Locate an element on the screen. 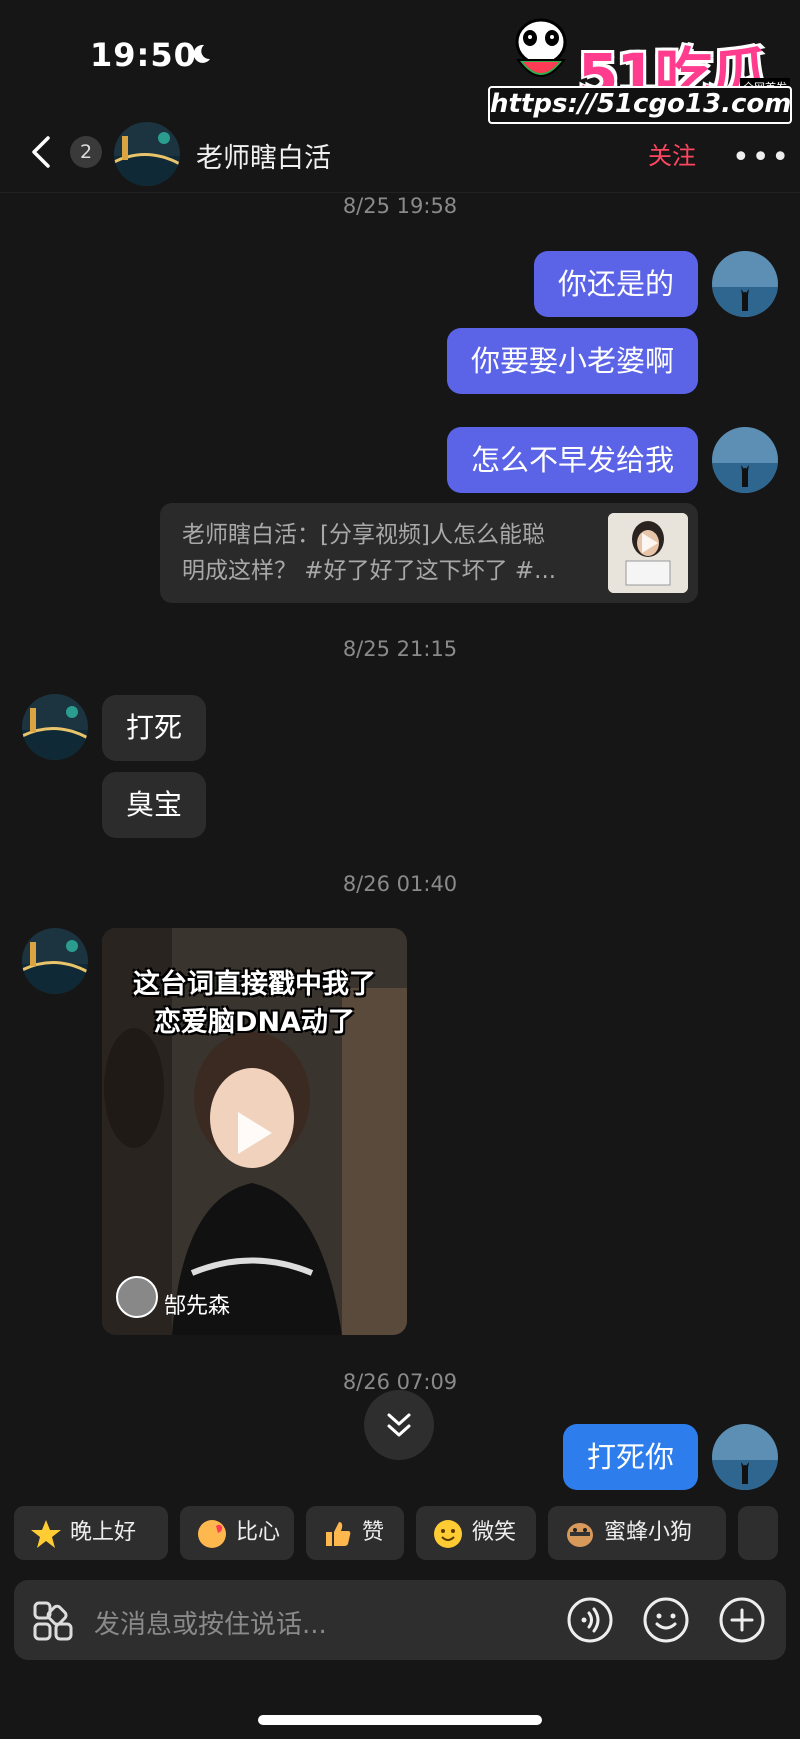  quick-reply-chip: 蜜蜂小狗 is located at coordinates (637, 1533).